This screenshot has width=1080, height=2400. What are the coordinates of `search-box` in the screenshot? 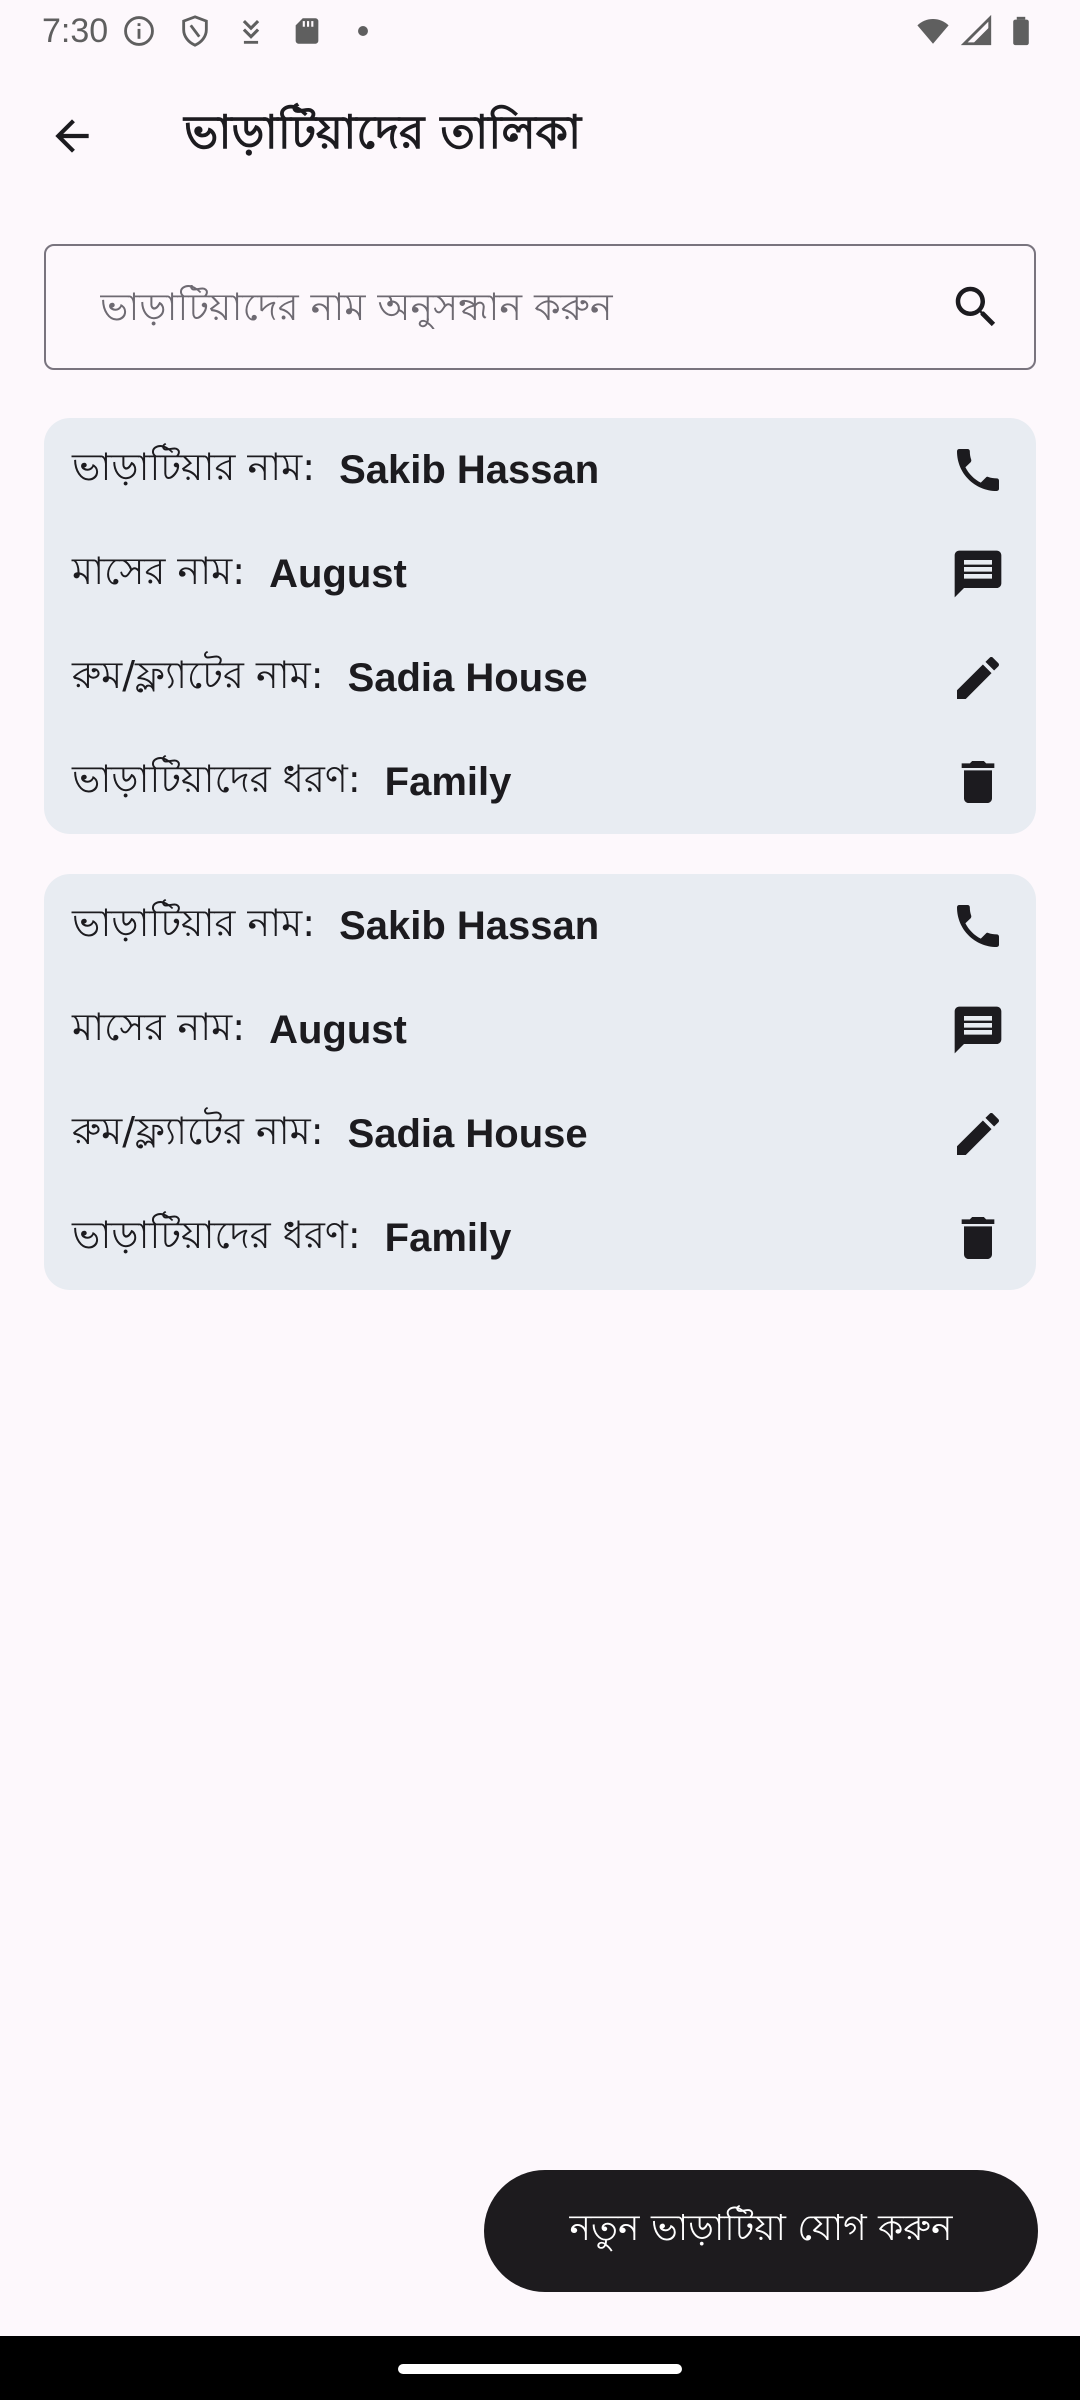 It's located at (540, 307).